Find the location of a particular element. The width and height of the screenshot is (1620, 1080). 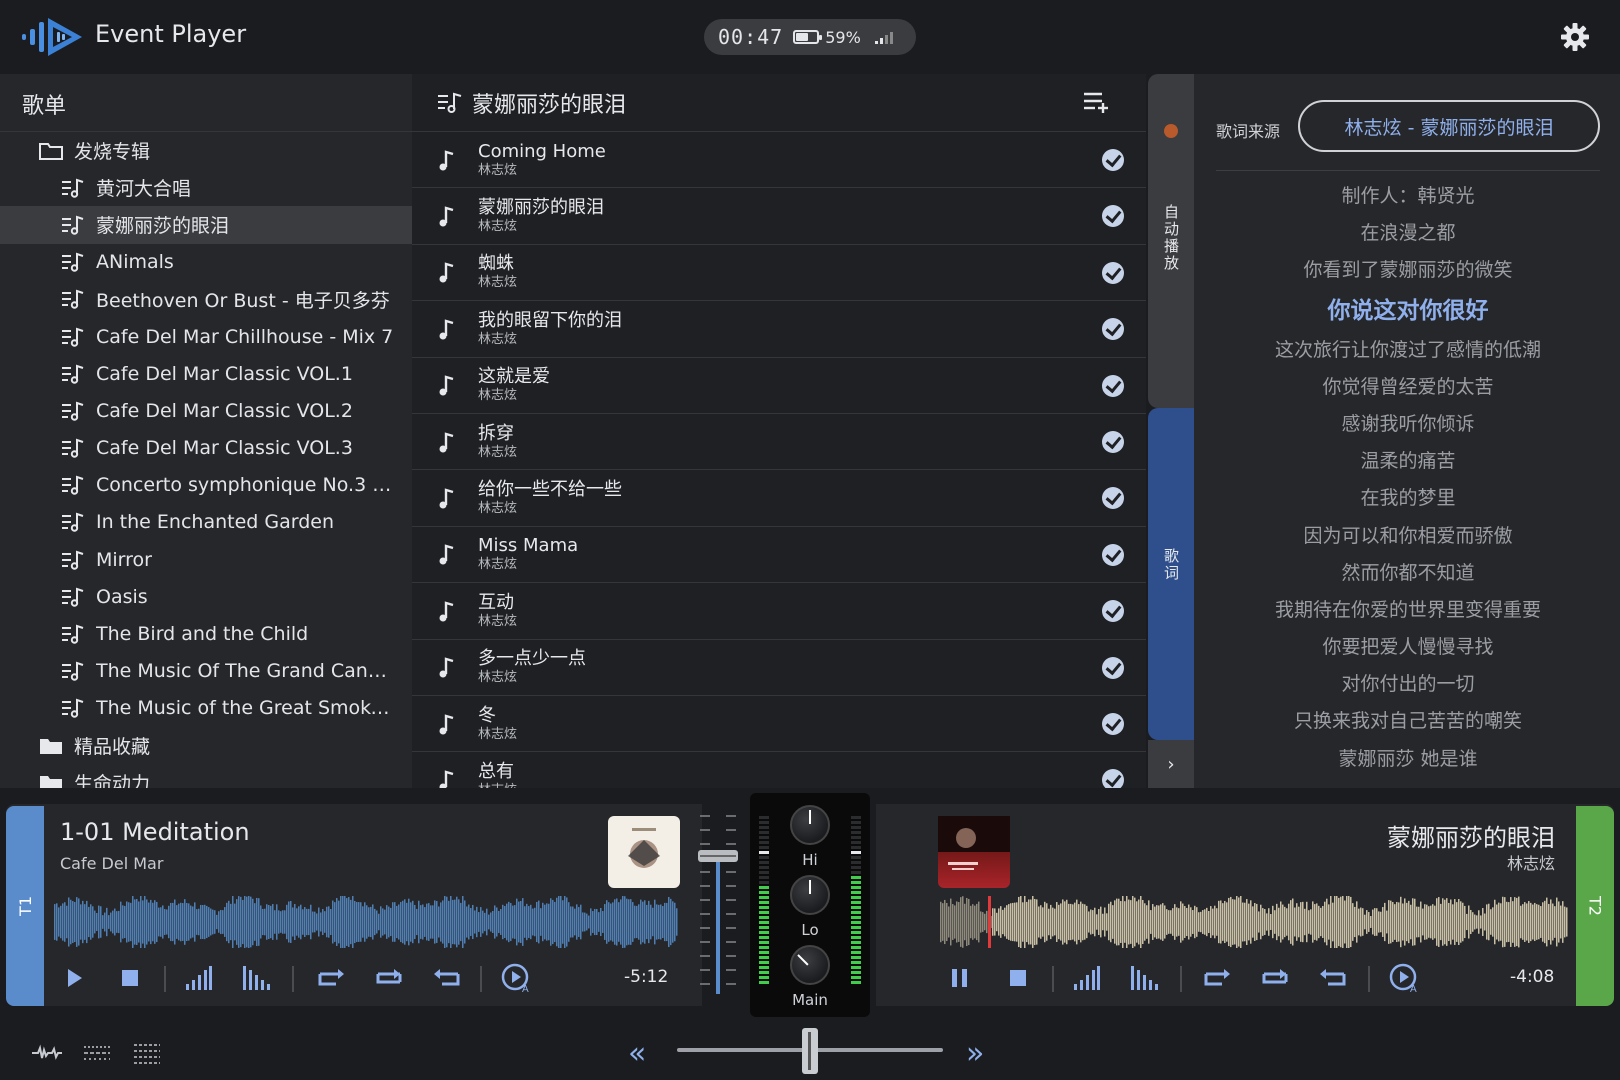

settings-gear-icon is located at coordinates (1575, 37).